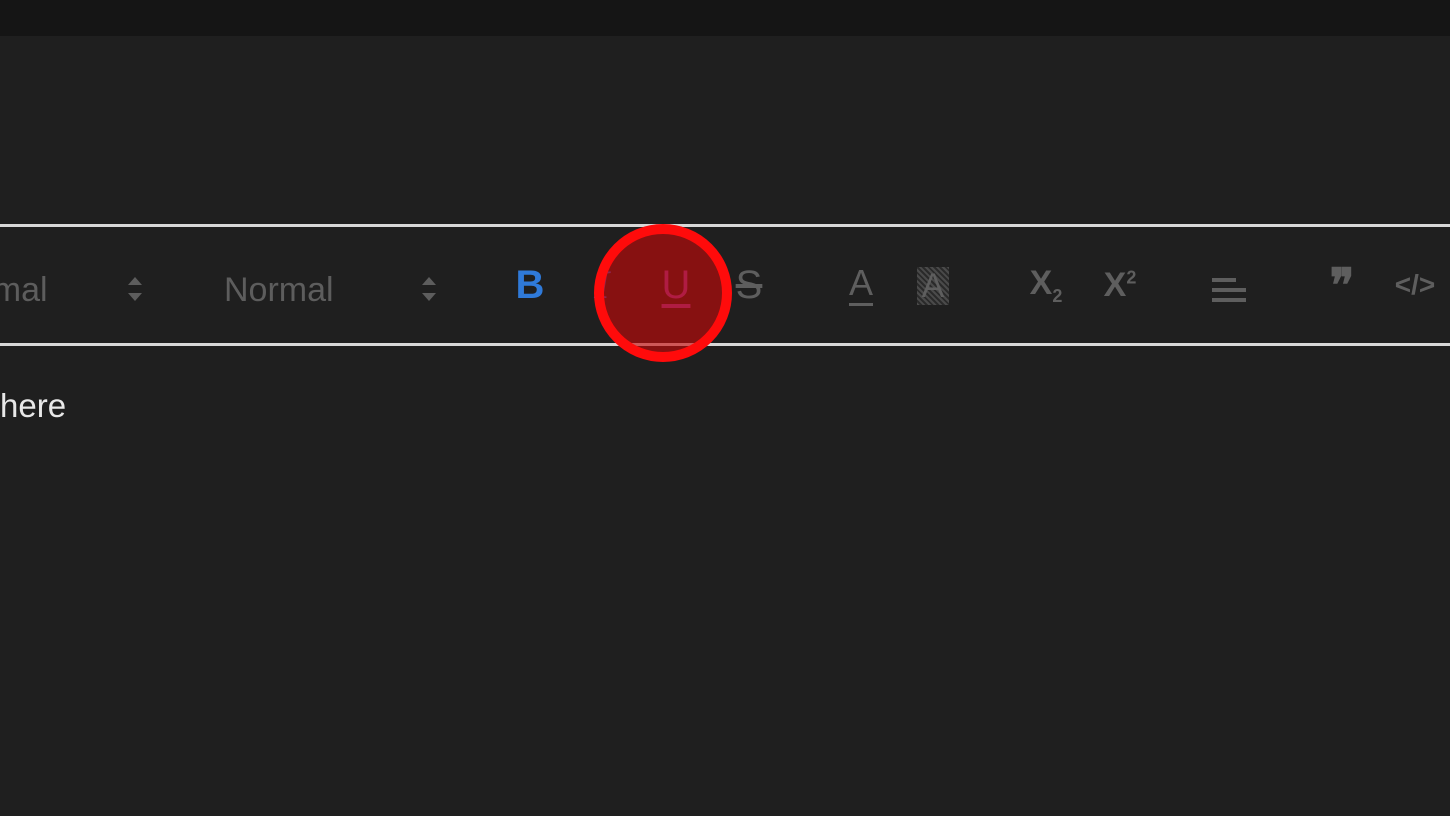  I want to click on font-color-icon: A, so click(860, 285).